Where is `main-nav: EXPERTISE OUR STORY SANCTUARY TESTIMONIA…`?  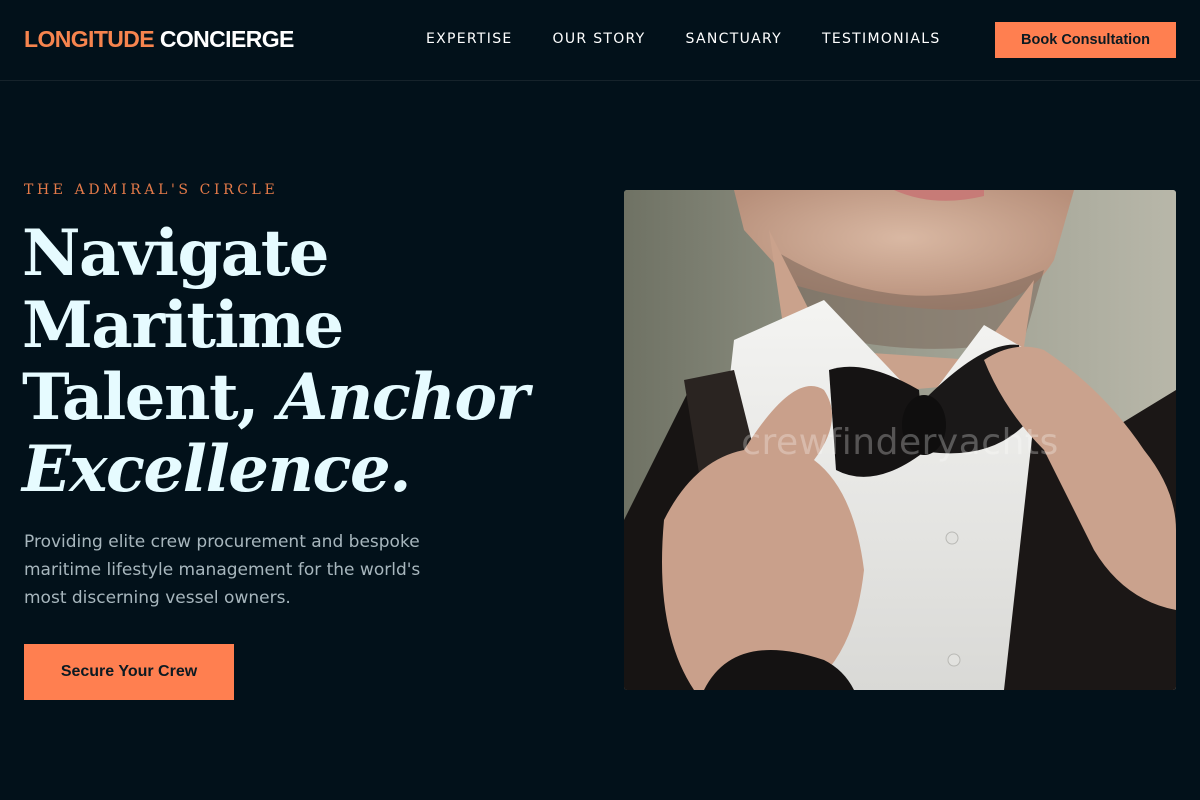 main-nav: EXPERTISE OUR STORY SANCTUARY TESTIMONIA… is located at coordinates (683, 39).